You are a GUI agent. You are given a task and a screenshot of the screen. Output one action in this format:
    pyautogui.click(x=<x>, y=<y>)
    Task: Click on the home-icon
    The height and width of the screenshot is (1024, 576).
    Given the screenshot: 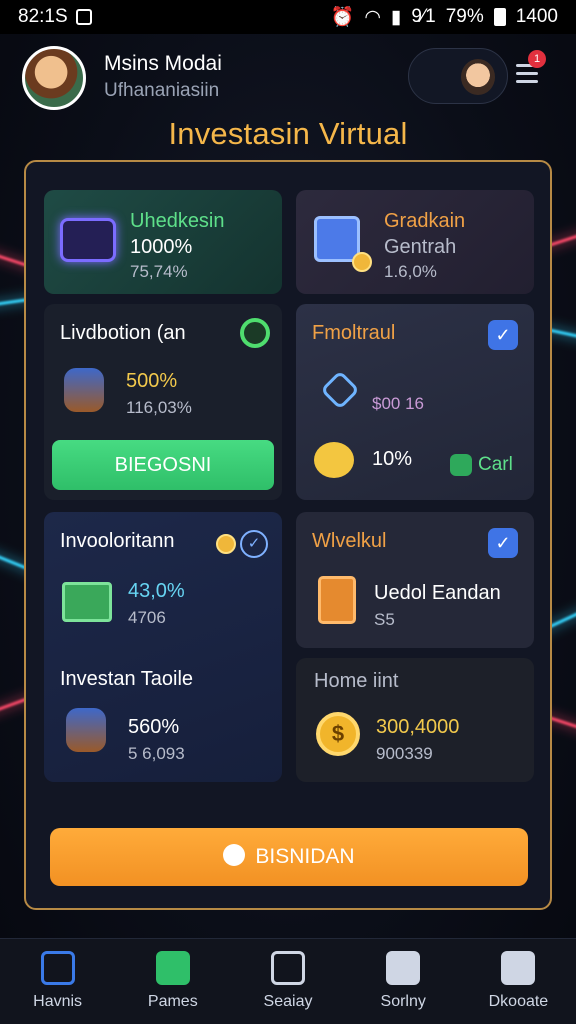 What is the action you would take?
    pyautogui.click(x=57, y=968)
    